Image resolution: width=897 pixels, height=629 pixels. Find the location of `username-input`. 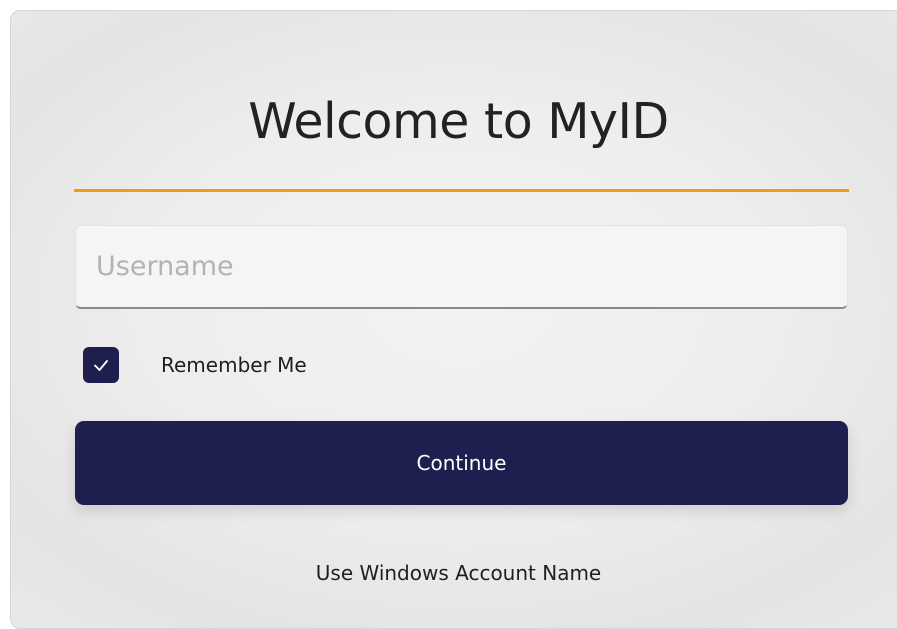

username-input is located at coordinates (461, 267).